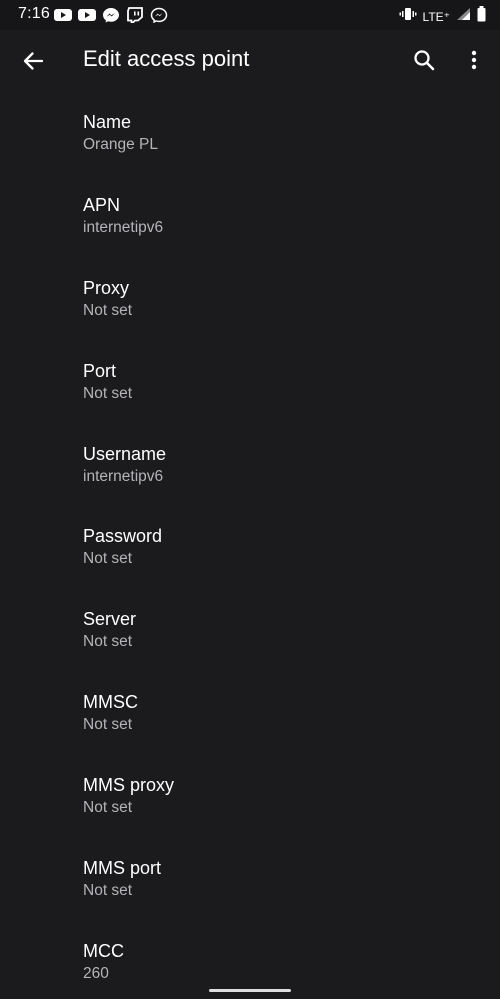 Image resolution: width=500 pixels, height=999 pixels. I want to click on back-button, so click(33, 61).